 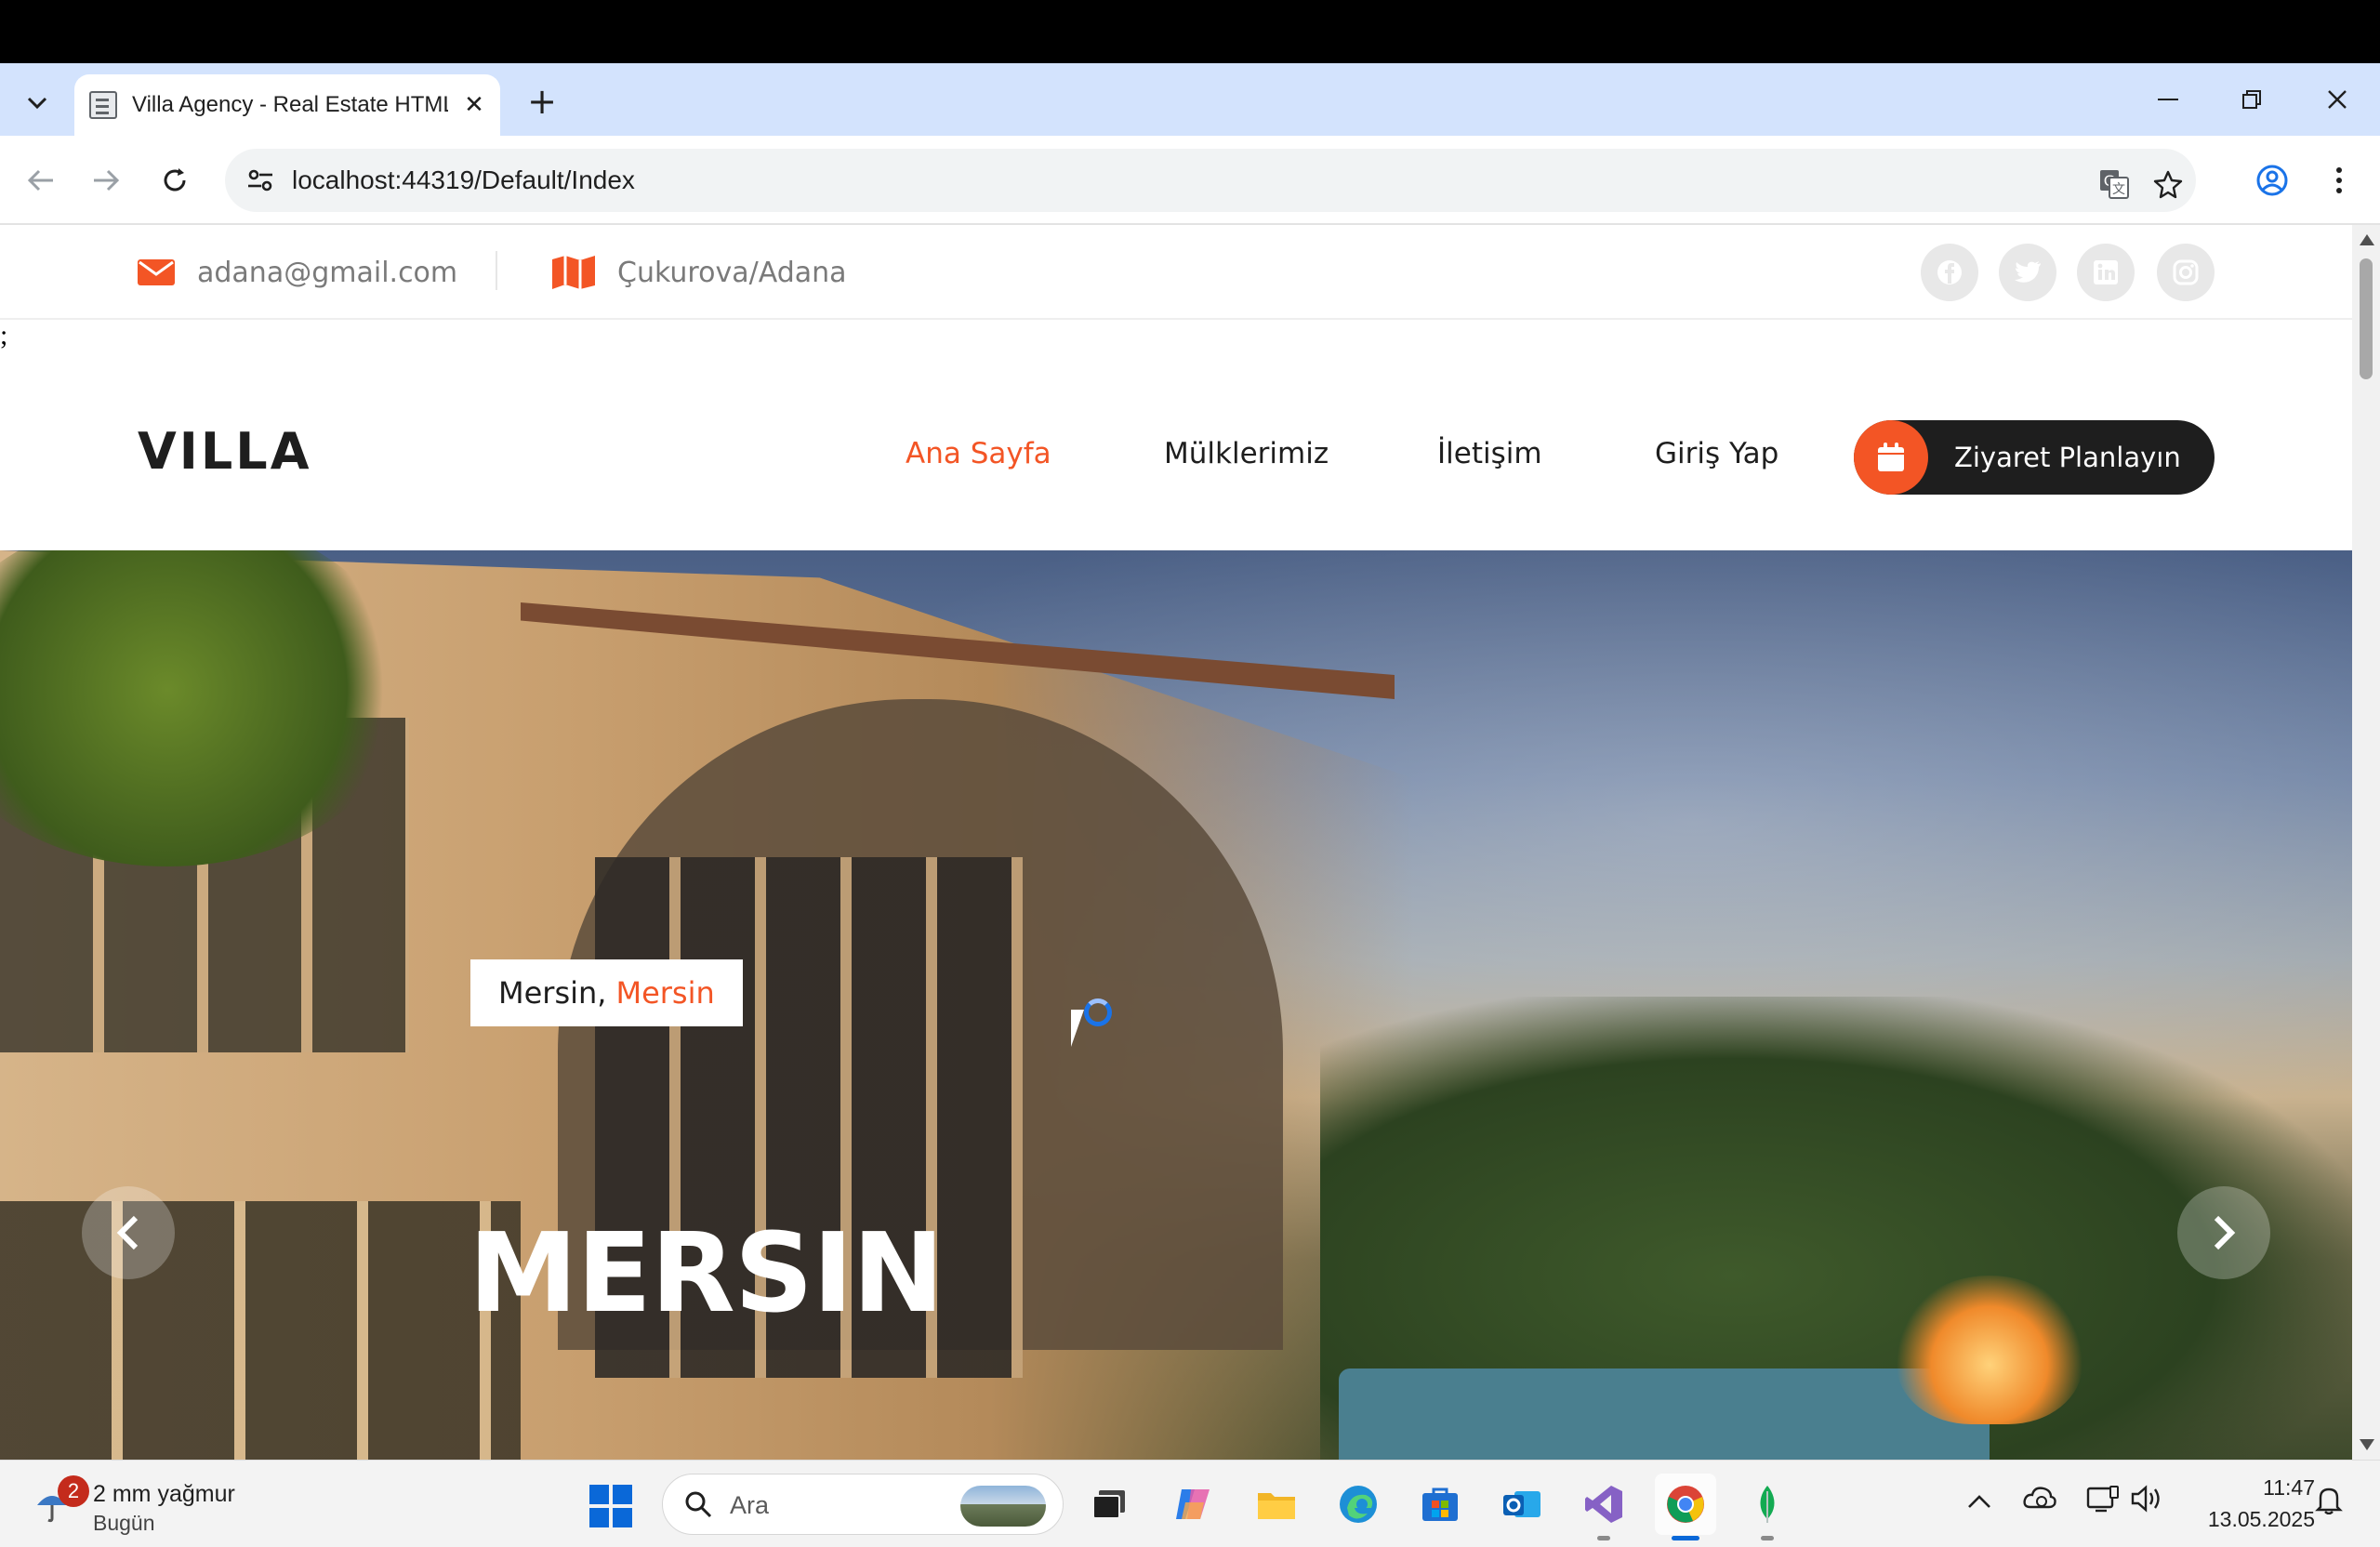 I want to click on top-black-bar, so click(x=1190, y=31).